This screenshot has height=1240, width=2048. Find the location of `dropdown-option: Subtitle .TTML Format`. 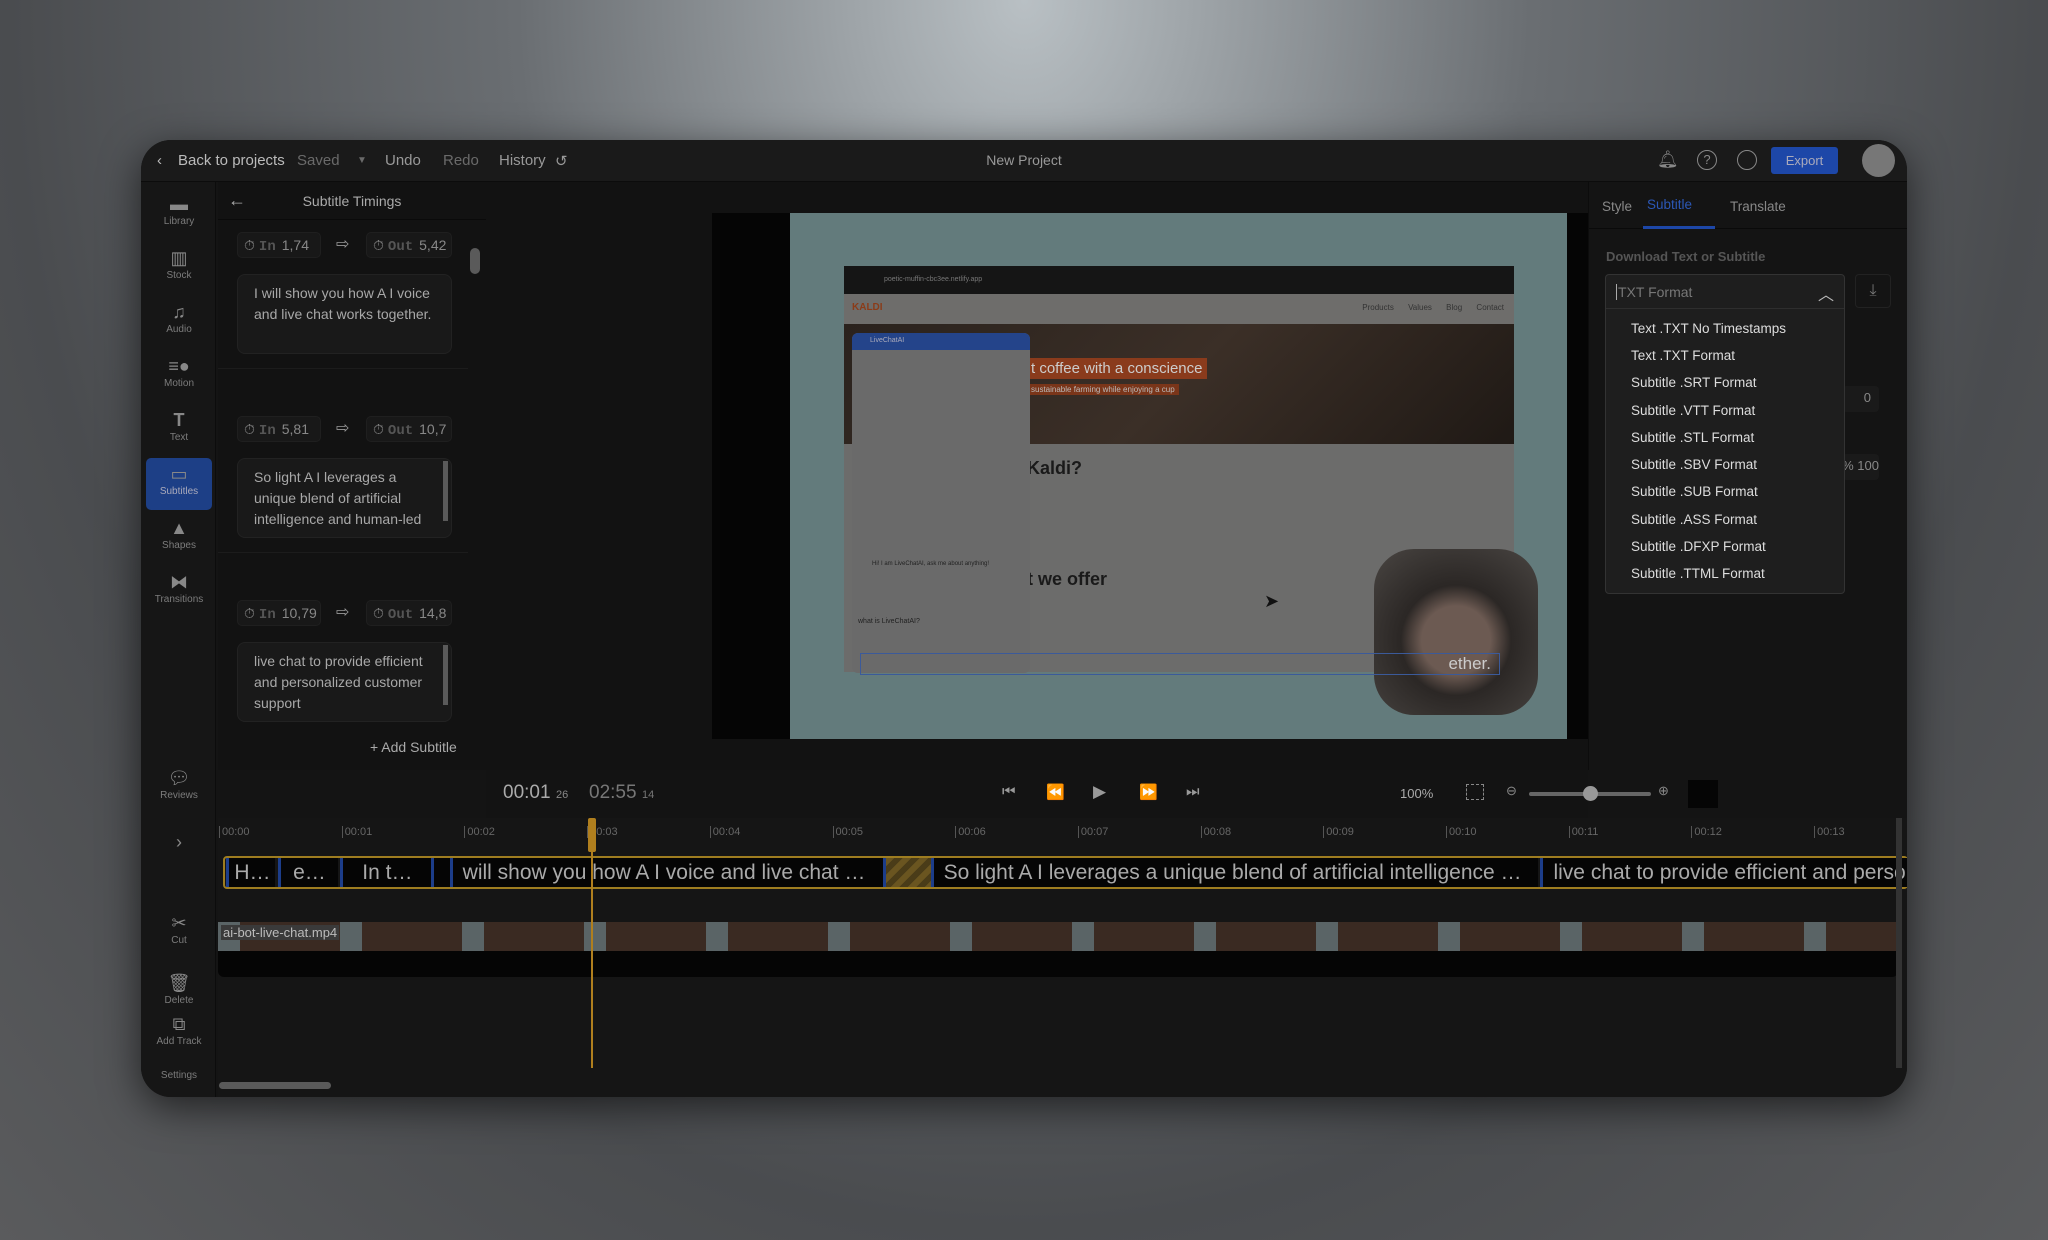

dropdown-option: Subtitle .TTML Format is located at coordinates (1698, 573).